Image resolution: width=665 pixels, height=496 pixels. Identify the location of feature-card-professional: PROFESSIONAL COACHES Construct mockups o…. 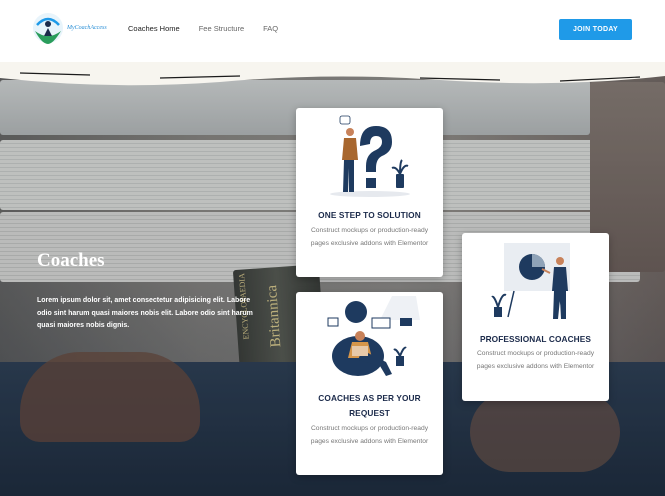
(535, 317).